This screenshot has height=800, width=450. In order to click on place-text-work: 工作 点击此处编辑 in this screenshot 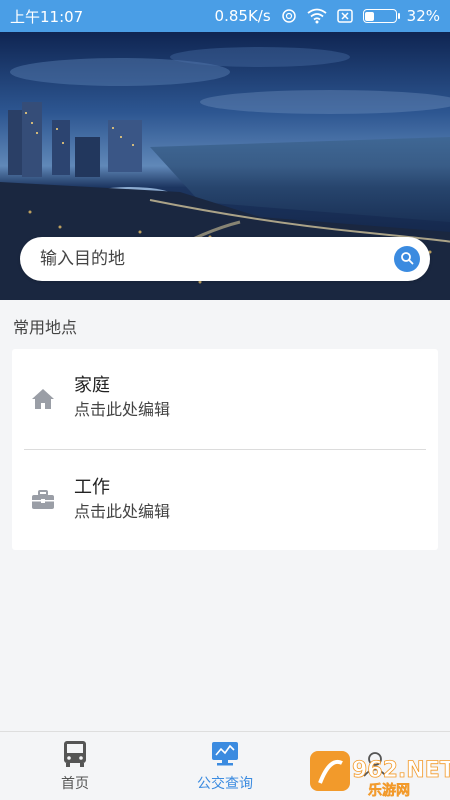, I will do `click(122, 500)`.